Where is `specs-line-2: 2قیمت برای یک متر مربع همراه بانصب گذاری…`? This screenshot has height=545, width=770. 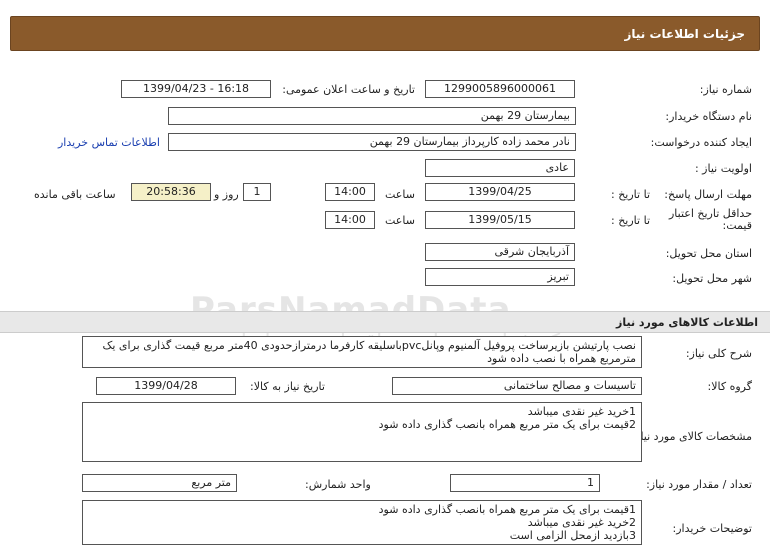
specs-line-2: 2قیمت برای یک متر مربع همراه بانصب گذاری… is located at coordinates (507, 424).